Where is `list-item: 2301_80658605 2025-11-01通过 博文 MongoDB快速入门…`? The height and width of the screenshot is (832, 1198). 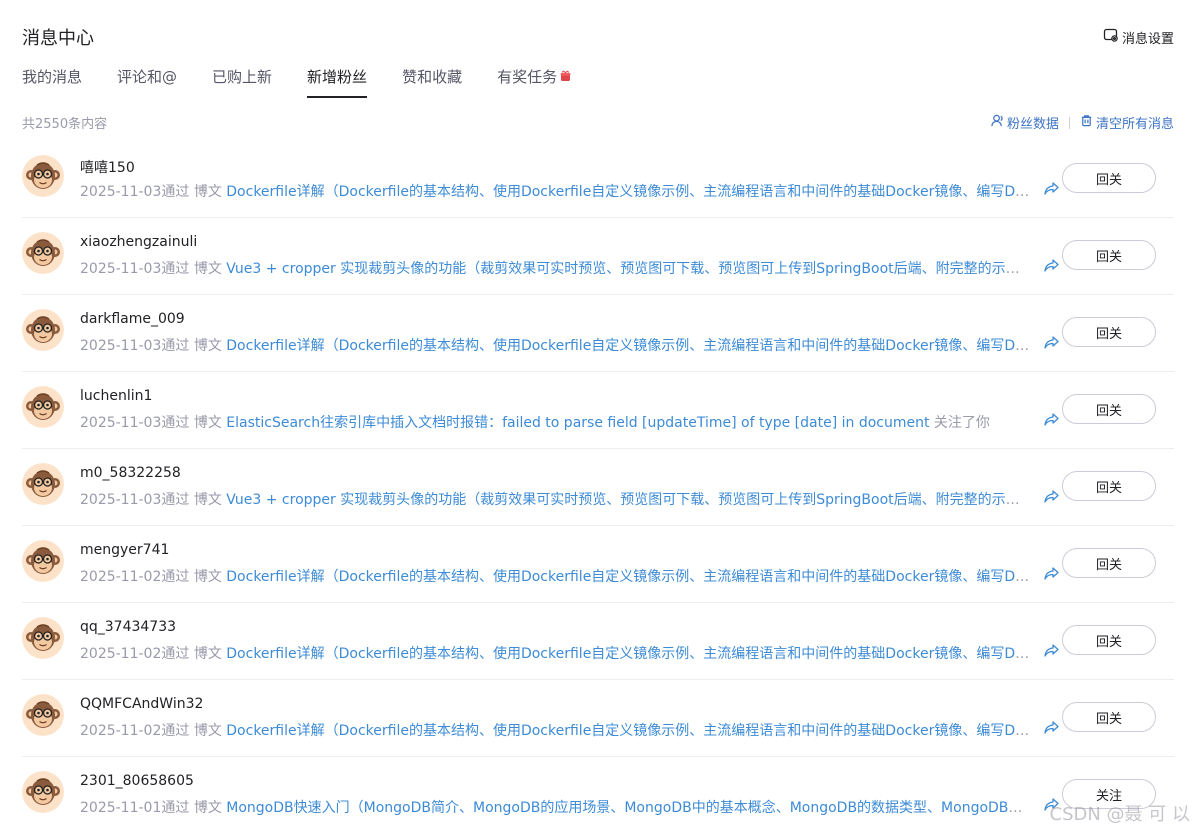
list-item: 2301_80658605 2025-11-01通过 博文 MongoDB快速入门… is located at coordinates (598, 794).